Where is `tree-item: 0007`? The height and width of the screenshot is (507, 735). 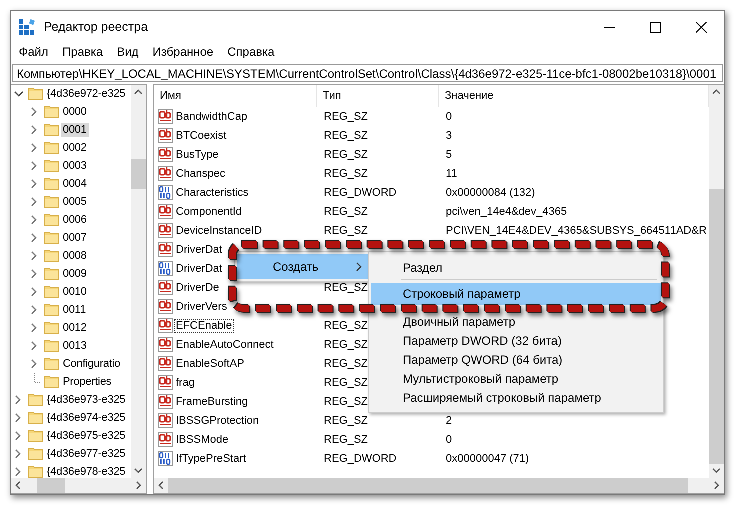 tree-item: 0007 is located at coordinates (75, 238).